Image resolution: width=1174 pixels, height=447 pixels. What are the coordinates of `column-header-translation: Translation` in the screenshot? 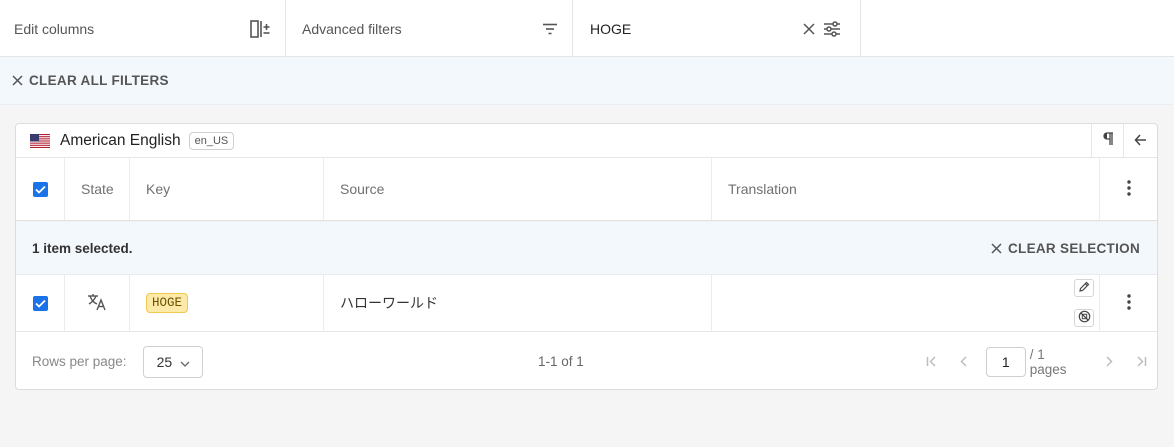 It's located at (906, 189).